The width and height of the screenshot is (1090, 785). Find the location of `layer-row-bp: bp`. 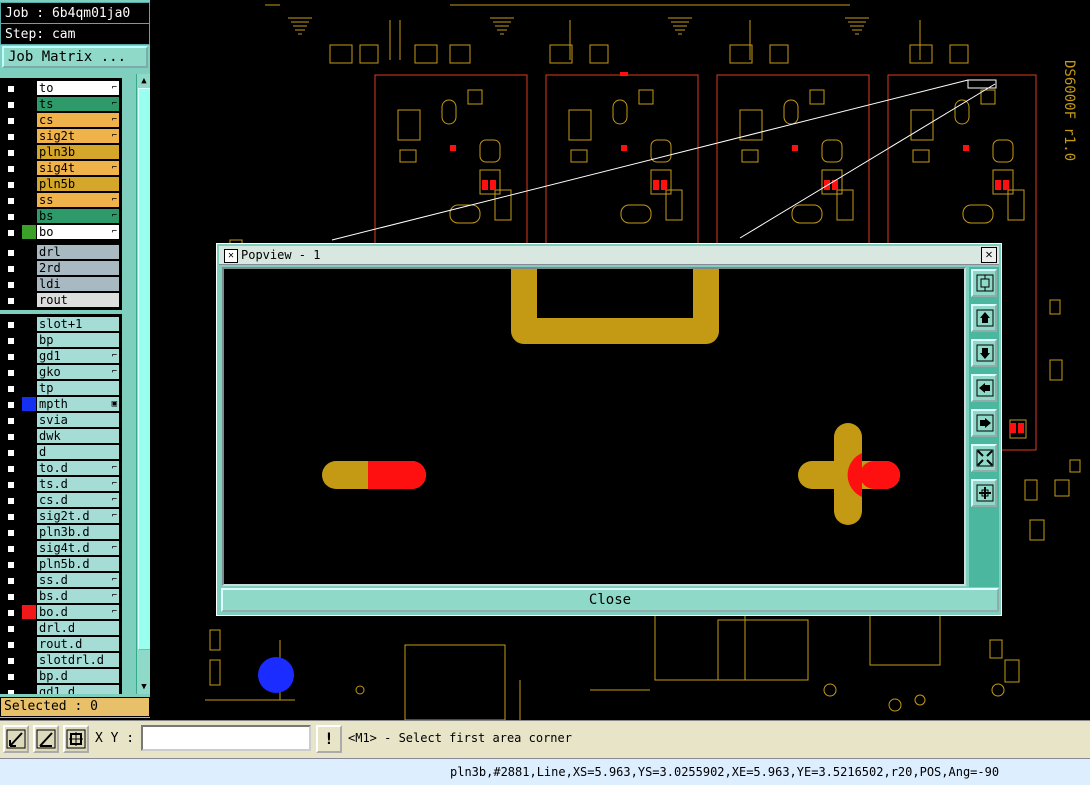

layer-row-bp: bp is located at coordinates (68, 340).